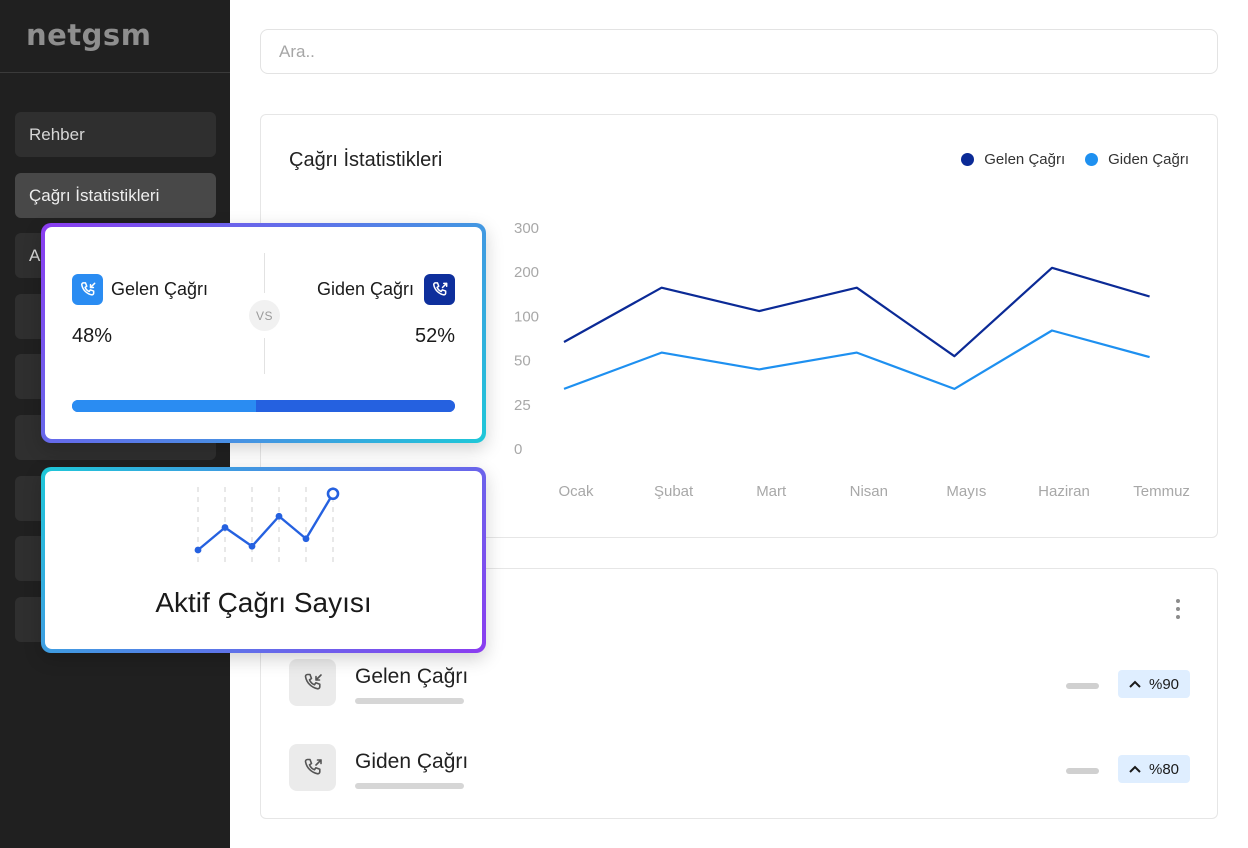  Describe the element at coordinates (264, 273) in the screenshot. I see `vs-divider-top` at that location.